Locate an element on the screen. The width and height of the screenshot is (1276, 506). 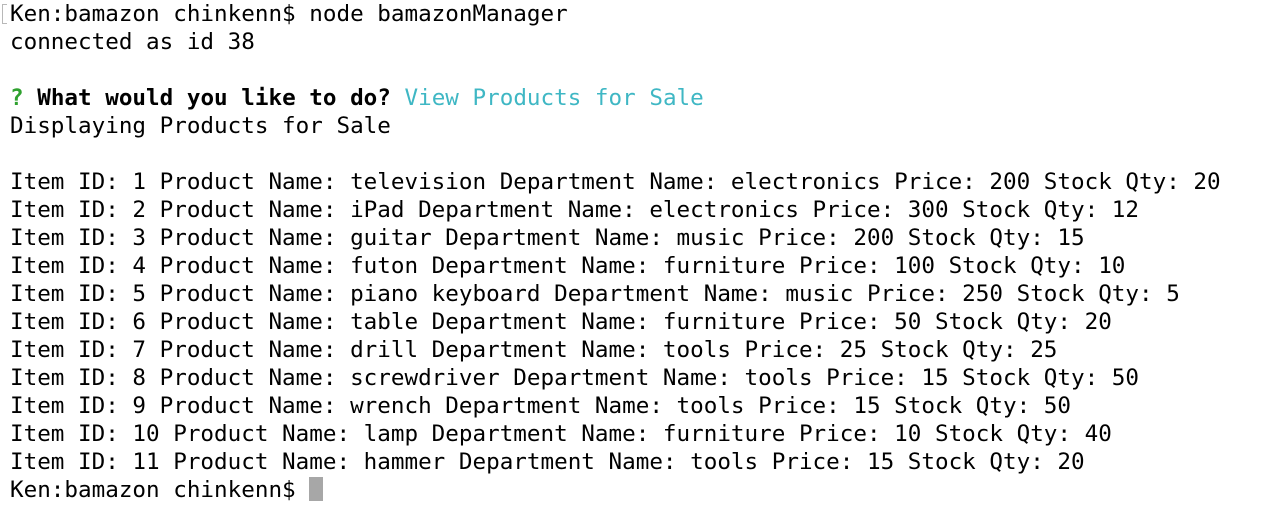
text-cursor is located at coordinates (316, 489).